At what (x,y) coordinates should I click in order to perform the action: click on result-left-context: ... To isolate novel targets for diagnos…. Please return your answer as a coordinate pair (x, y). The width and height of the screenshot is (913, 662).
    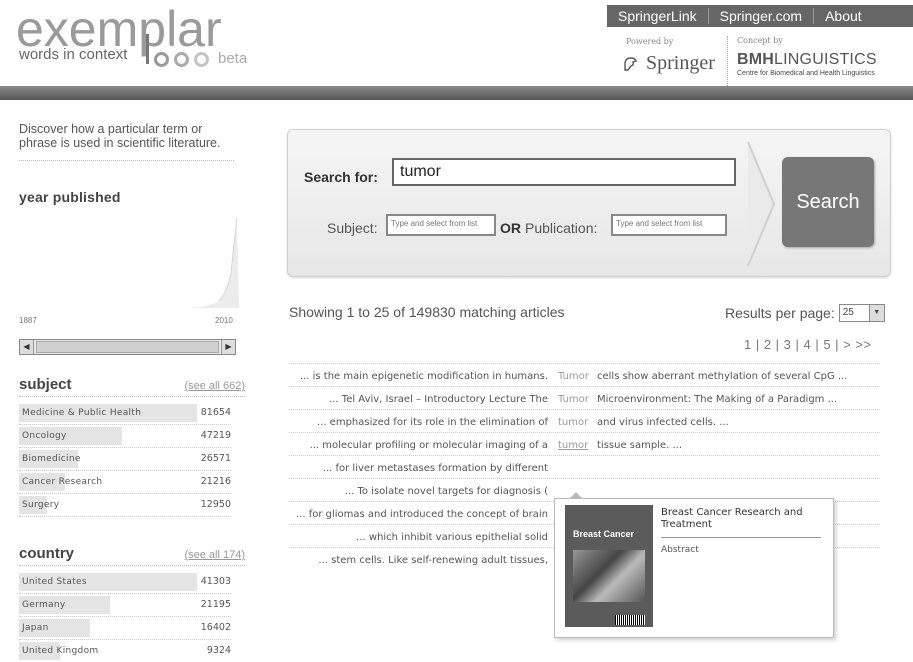
    Looking at the image, I should click on (446, 491).